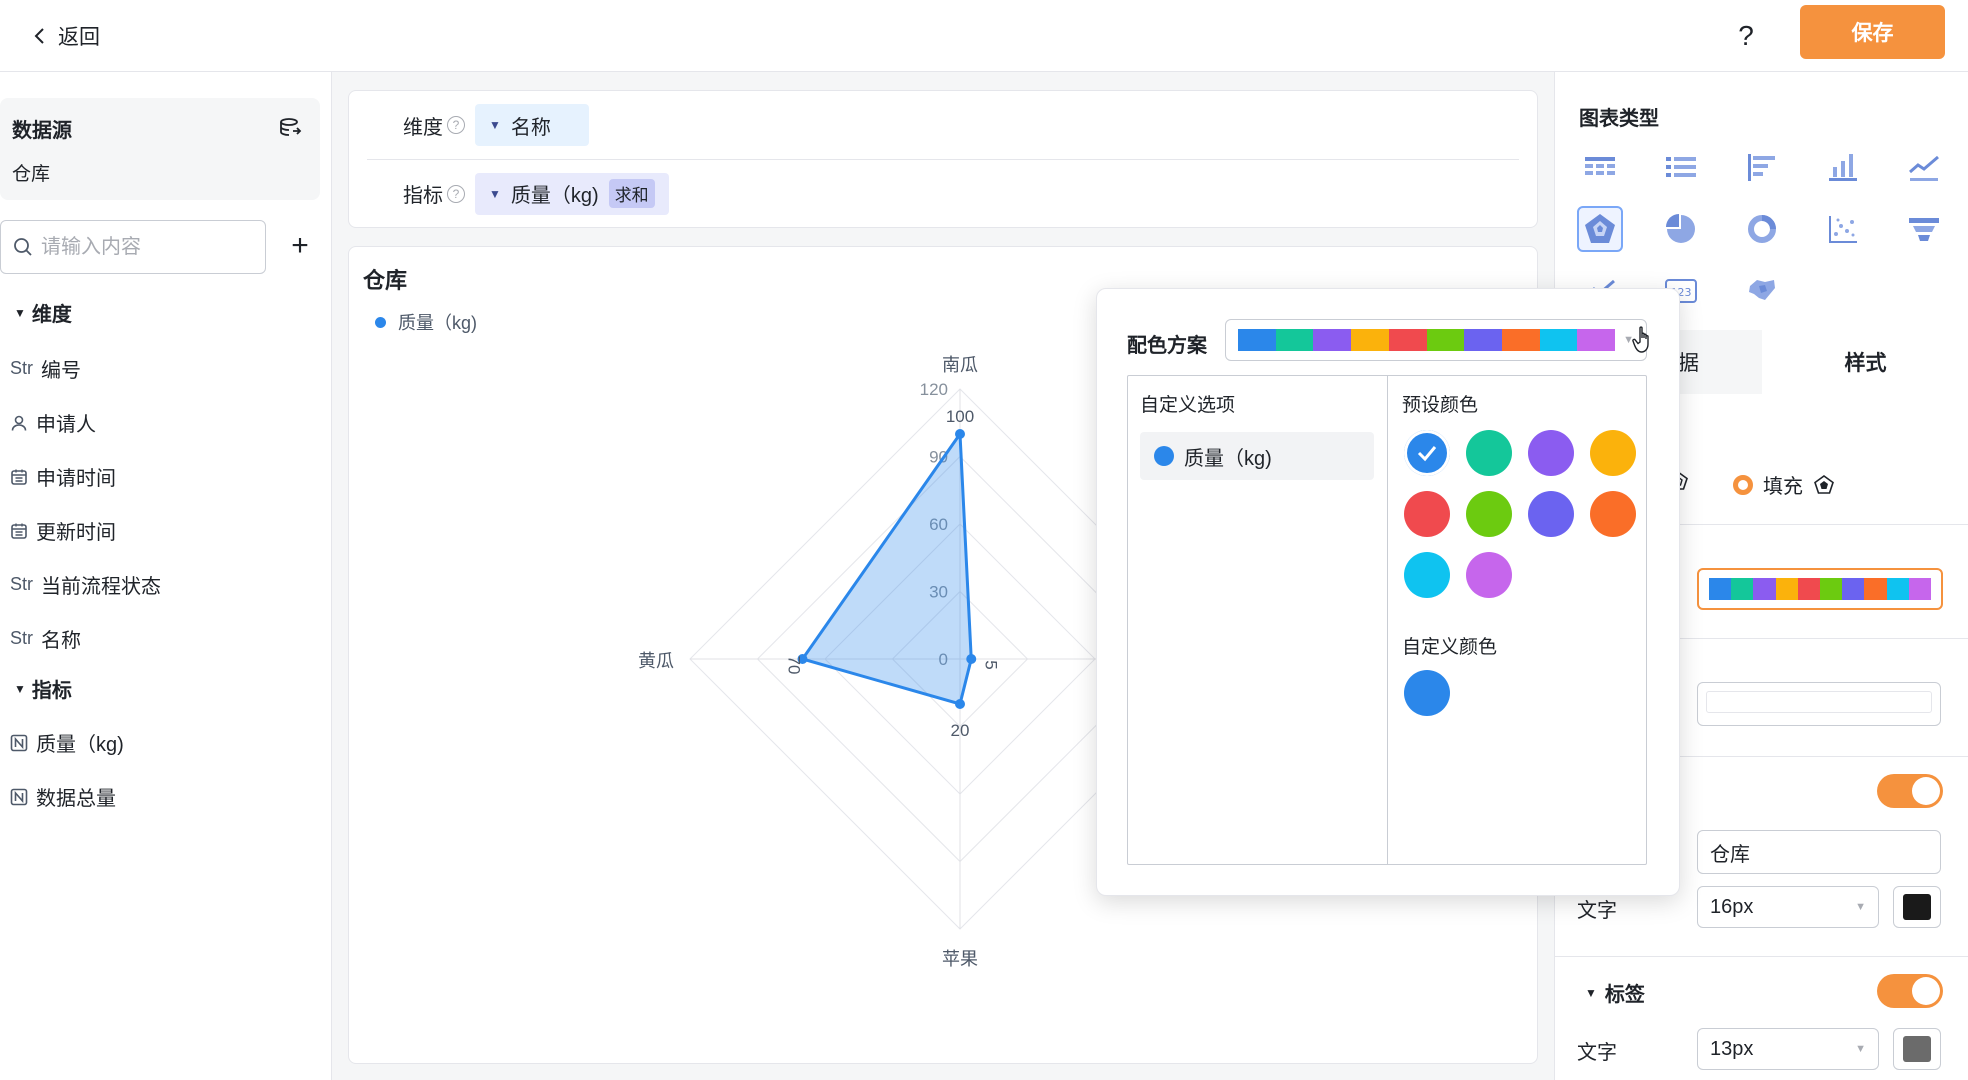  What do you see at coordinates (572, 193) in the screenshot?
I see `measure-pill: ▼ 质量（kg) 求和` at bounding box center [572, 193].